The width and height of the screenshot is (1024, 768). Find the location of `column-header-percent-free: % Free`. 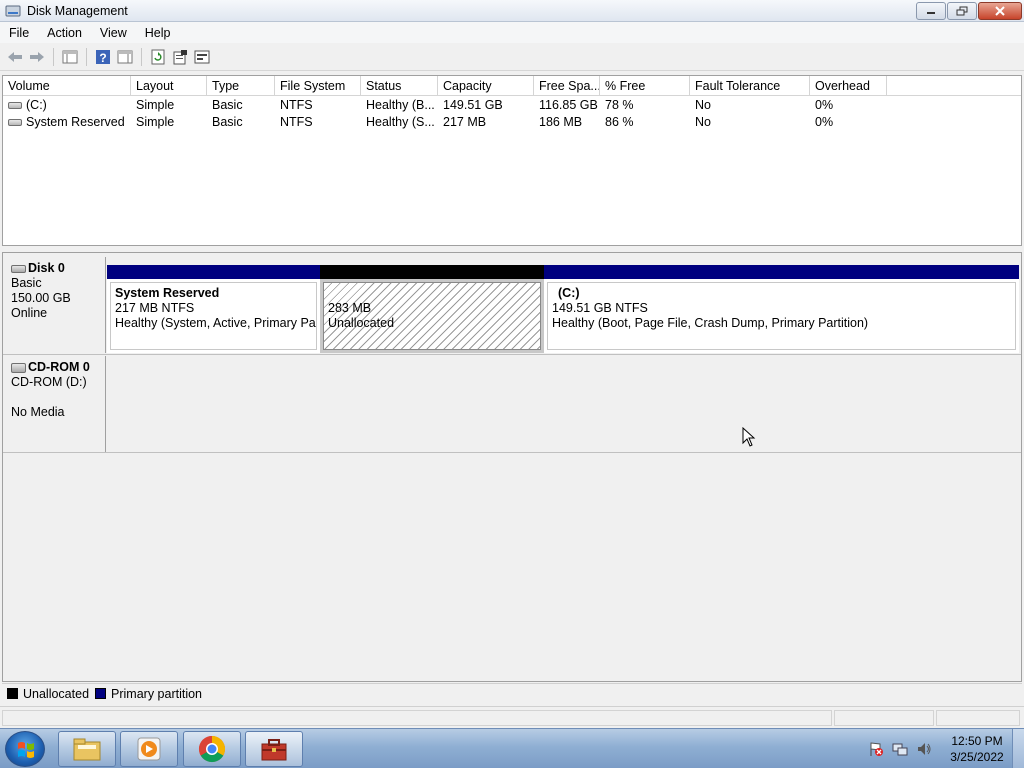

column-header-percent-free: % Free is located at coordinates (645, 86).